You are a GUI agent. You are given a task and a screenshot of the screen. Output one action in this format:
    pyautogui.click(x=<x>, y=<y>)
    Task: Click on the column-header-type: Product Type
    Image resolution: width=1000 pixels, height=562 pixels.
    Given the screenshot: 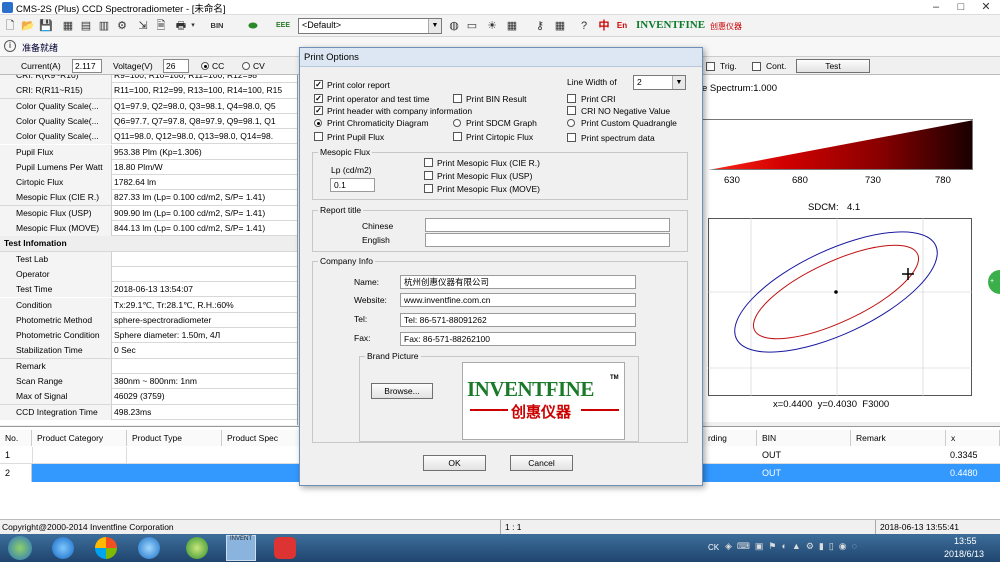 What is the action you would take?
    pyautogui.click(x=174, y=438)
    